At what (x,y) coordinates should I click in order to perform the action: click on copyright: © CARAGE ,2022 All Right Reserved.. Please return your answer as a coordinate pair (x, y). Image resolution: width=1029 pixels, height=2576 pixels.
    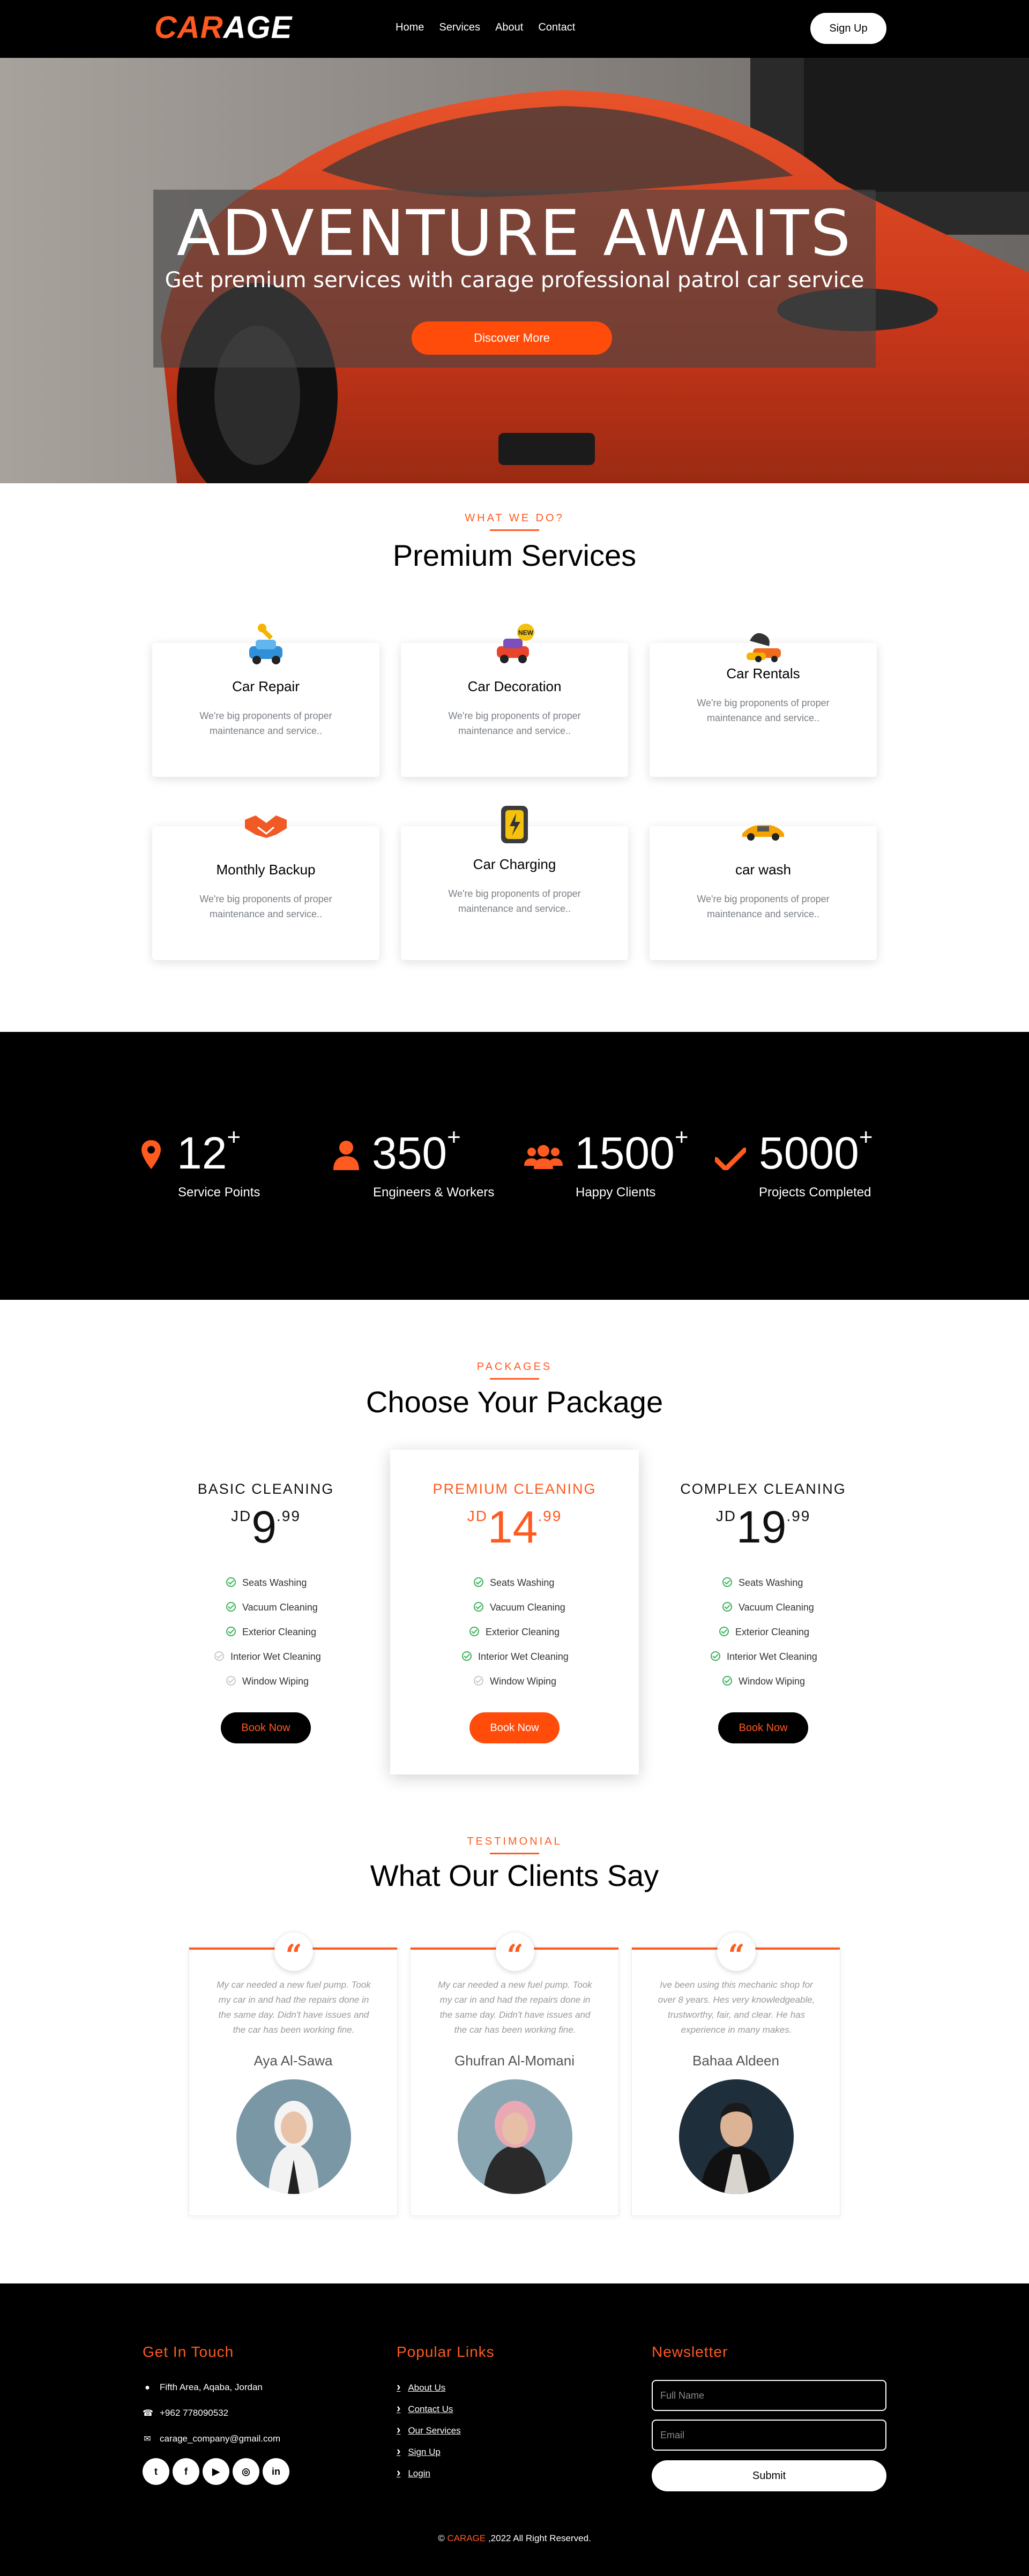
    Looking at the image, I should click on (514, 2538).